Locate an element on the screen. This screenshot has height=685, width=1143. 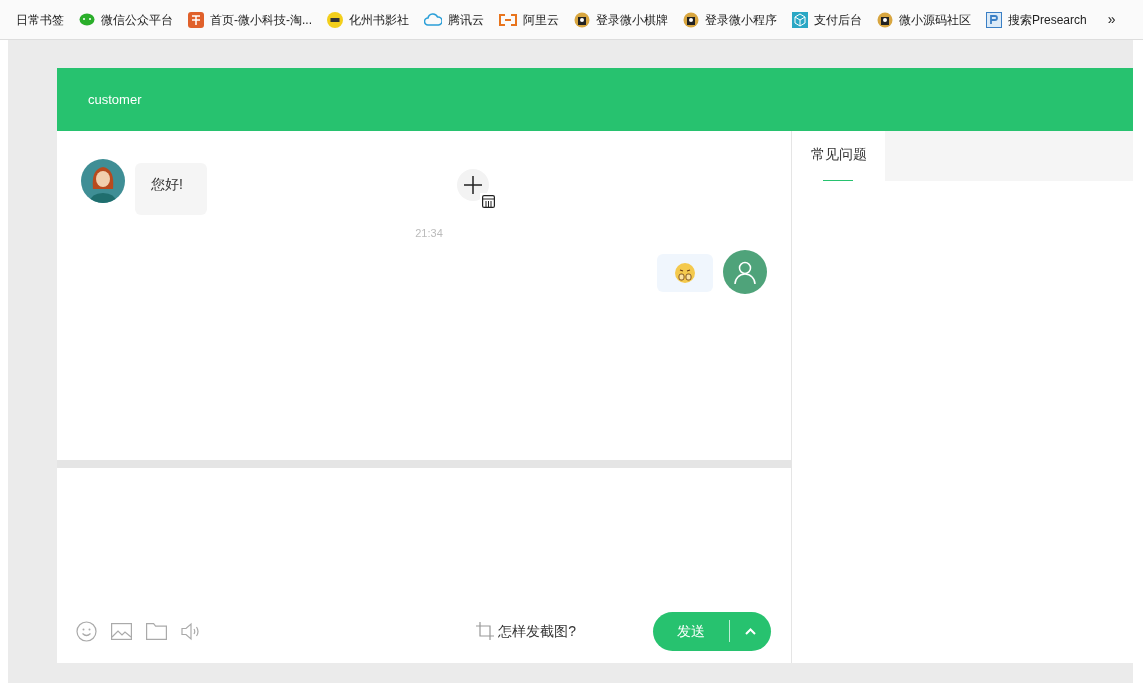
screenshot-help-link: 怎样发截图? is located at coordinates (537, 631).